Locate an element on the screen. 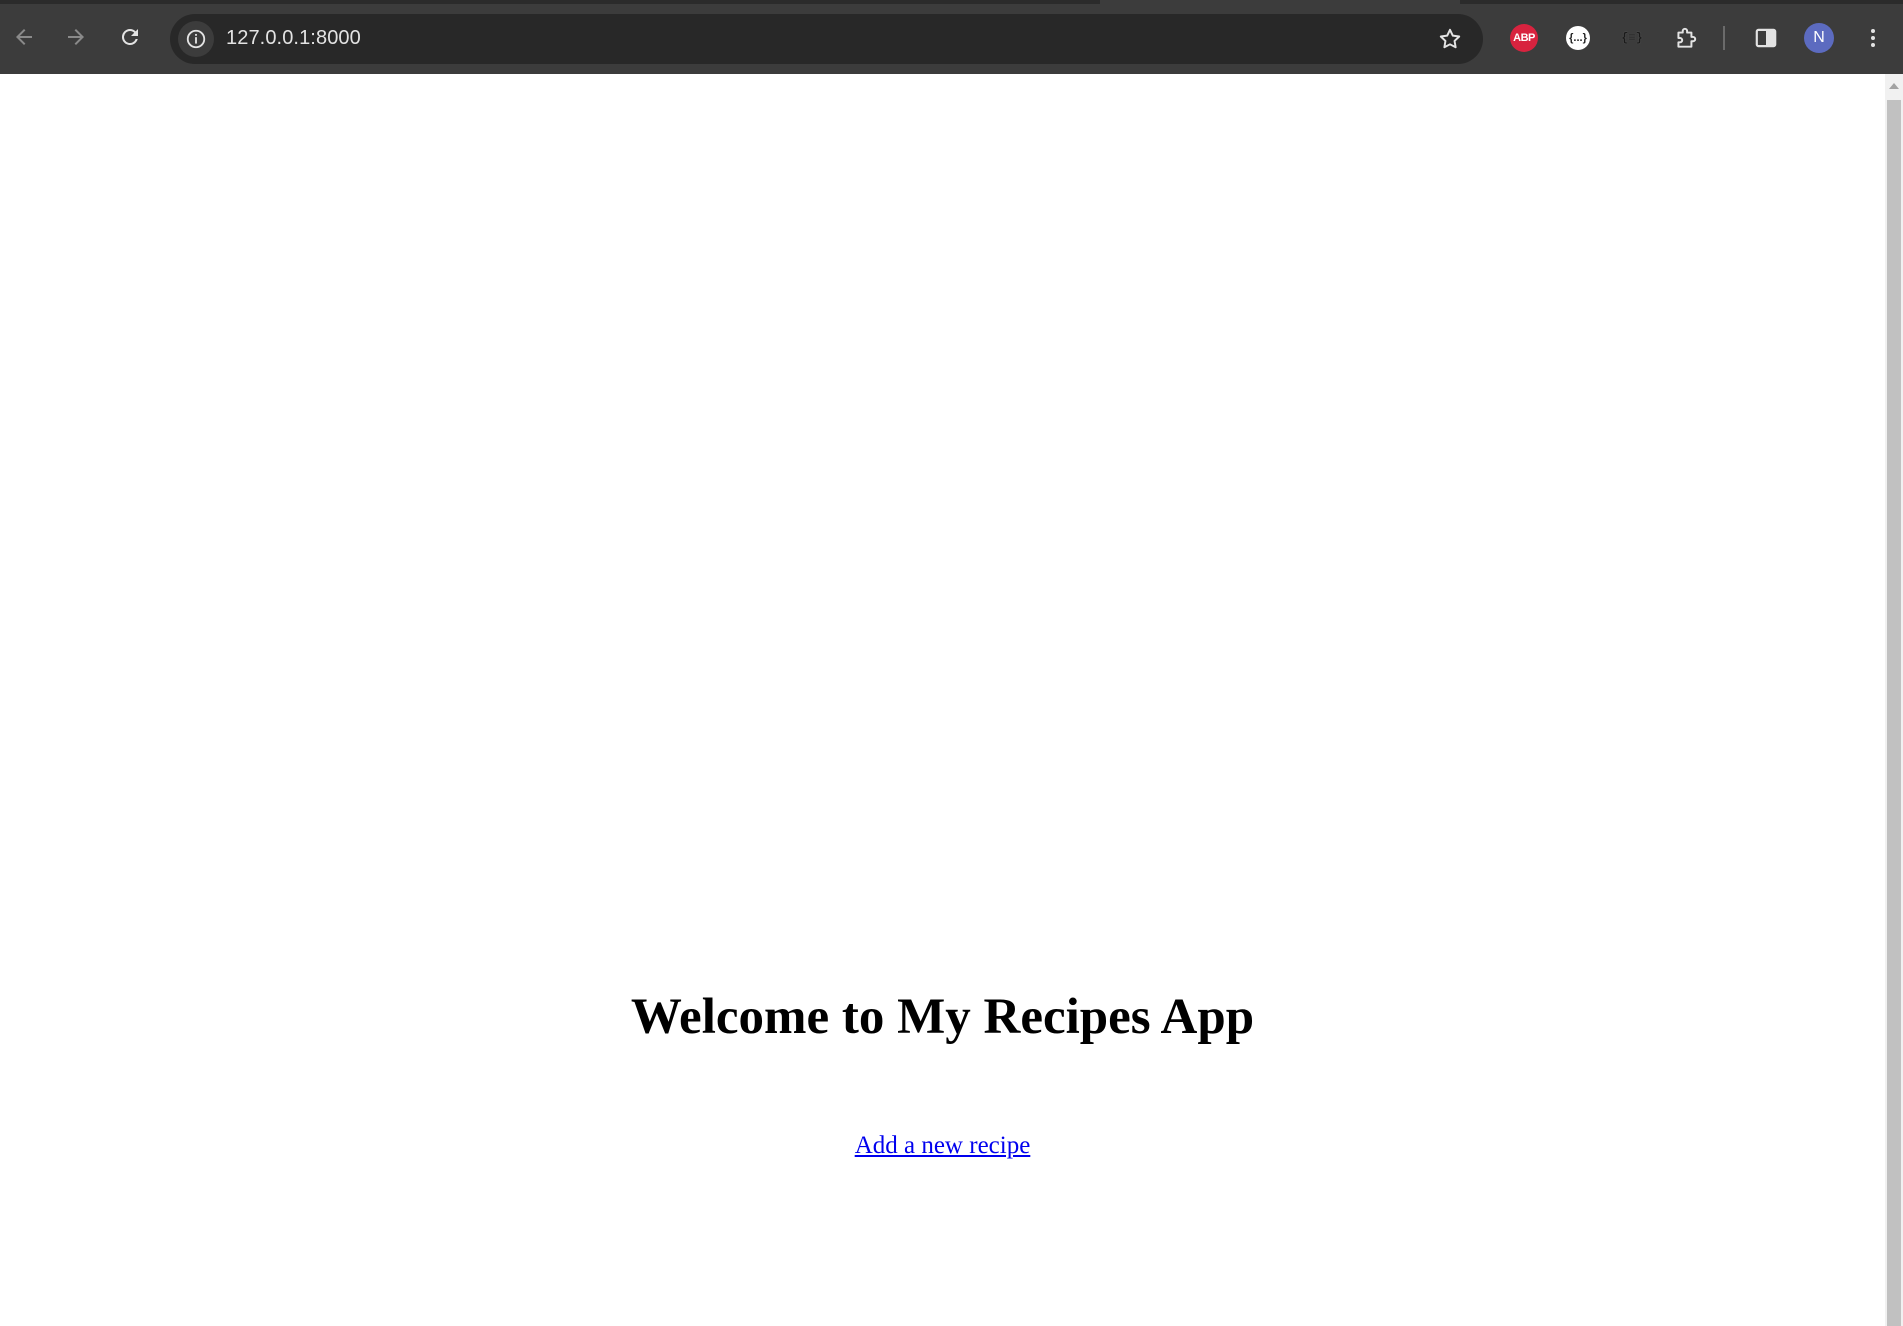 The height and width of the screenshot is (1326, 1903). reload-button is located at coordinates (130, 37).